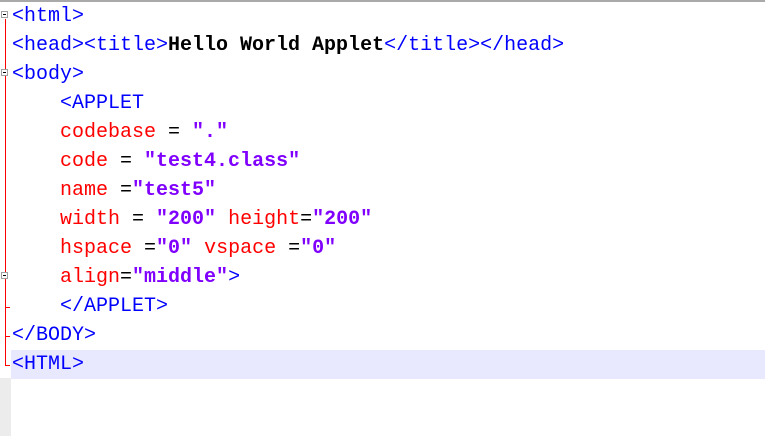  I want to click on head-close-tag: </head>, so click(522, 45).